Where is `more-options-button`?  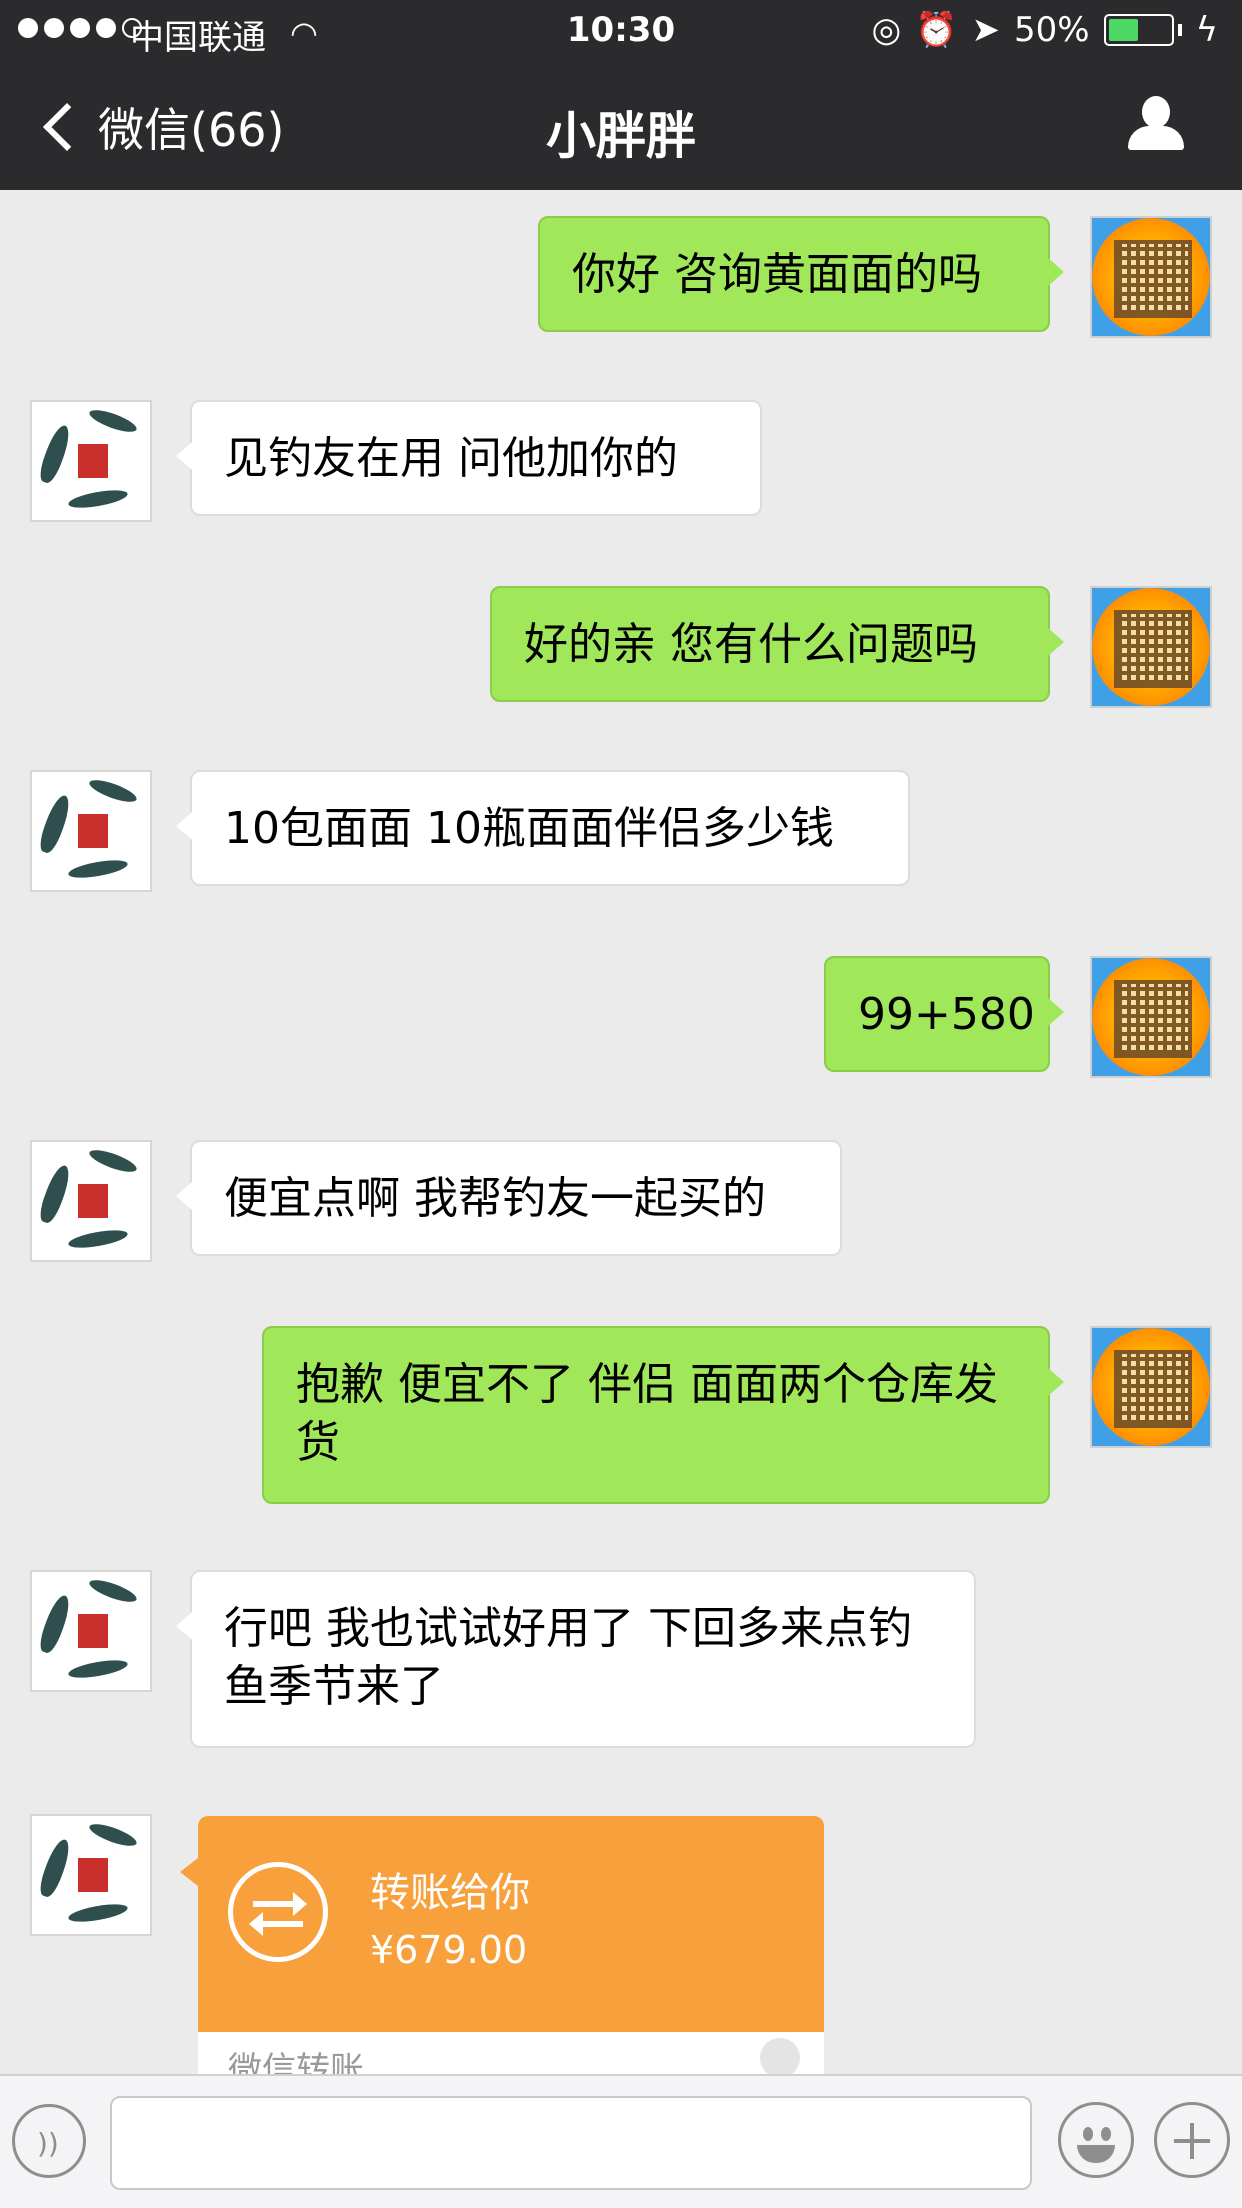 more-options-button is located at coordinates (1192, 2140).